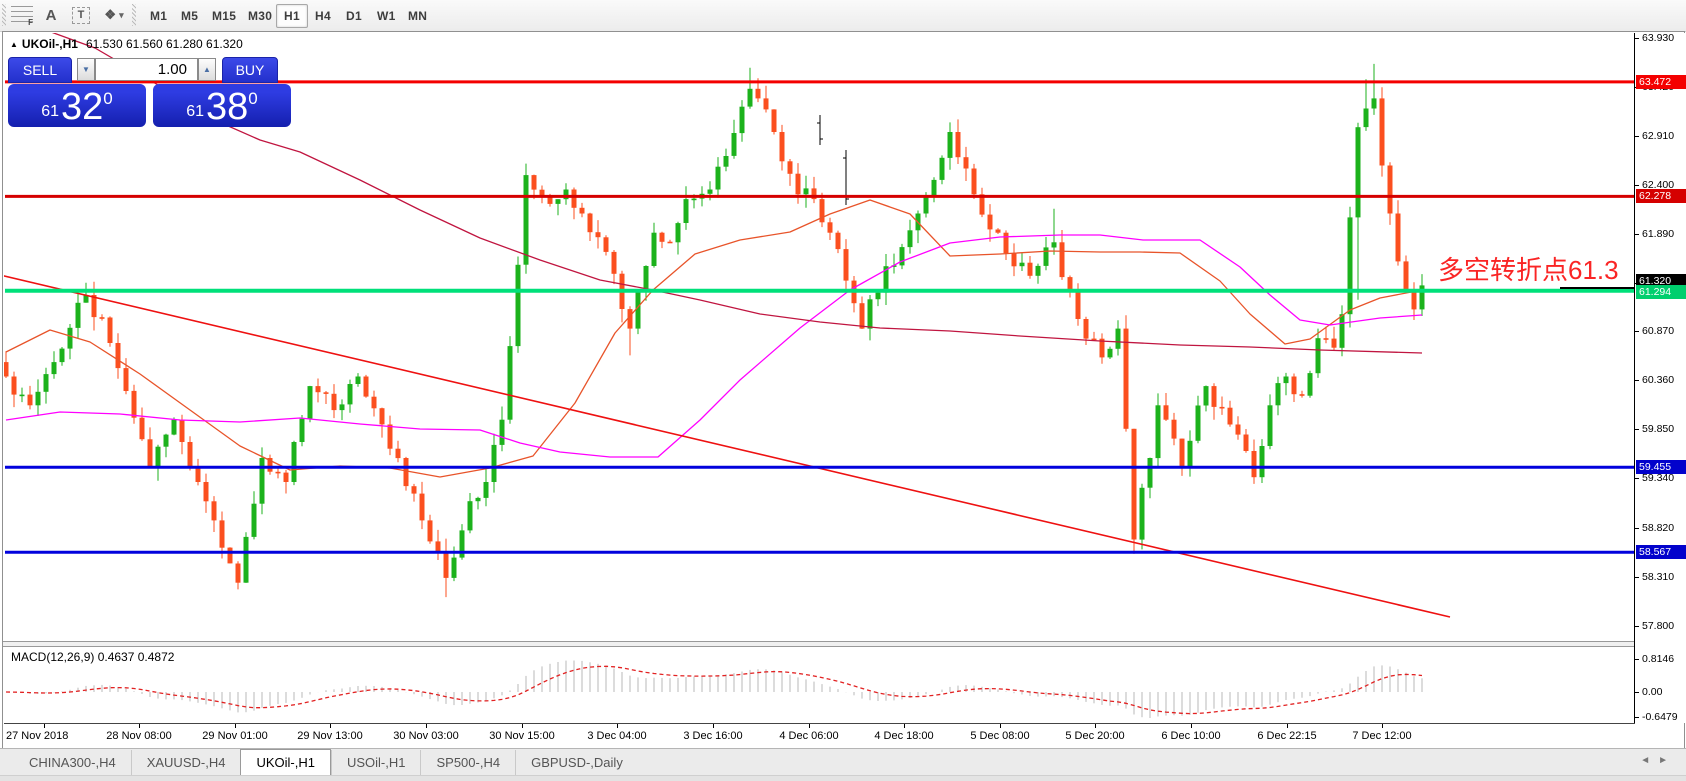 The image size is (1686, 781). I want to click on buy-price-button: 61 38 0, so click(222, 105).